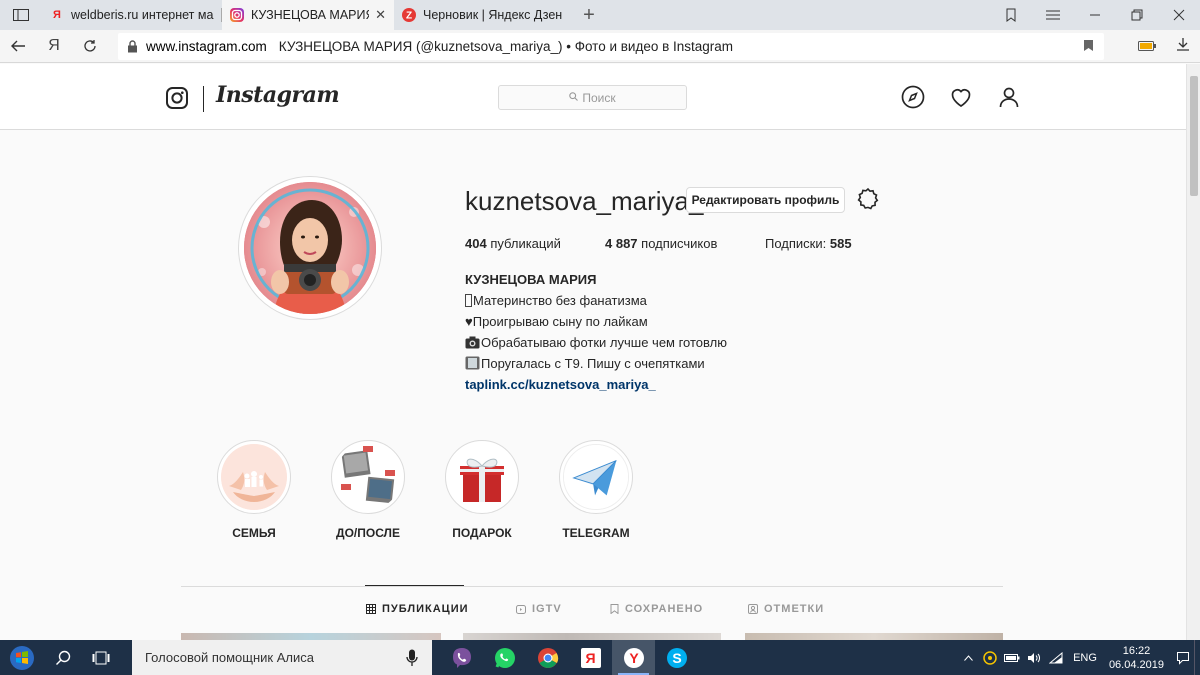  Describe the element at coordinates (1147, 47) in the screenshot. I see `battery-extension-icon` at that location.